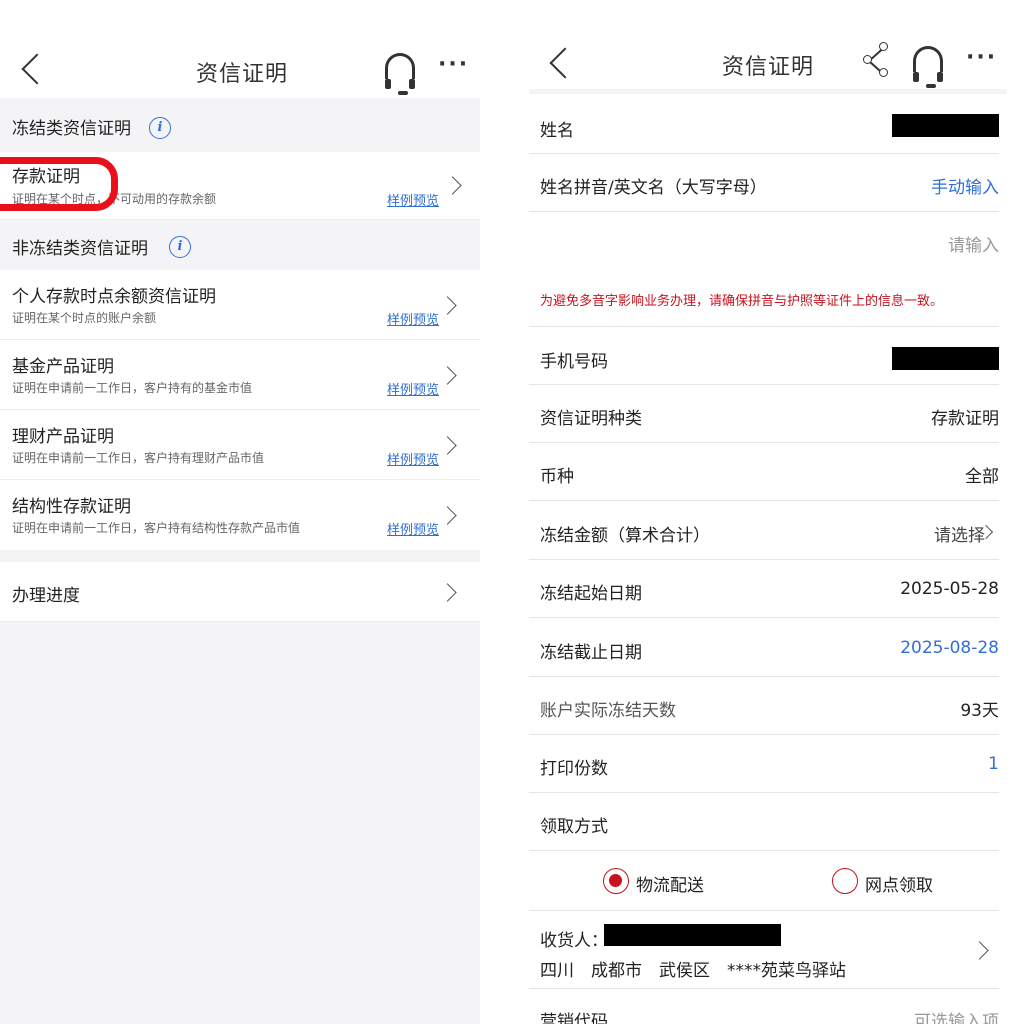 The width and height of the screenshot is (1016, 1024). What do you see at coordinates (965, 419) in the screenshot?
I see `certificate-type-value: 存款证明` at bounding box center [965, 419].